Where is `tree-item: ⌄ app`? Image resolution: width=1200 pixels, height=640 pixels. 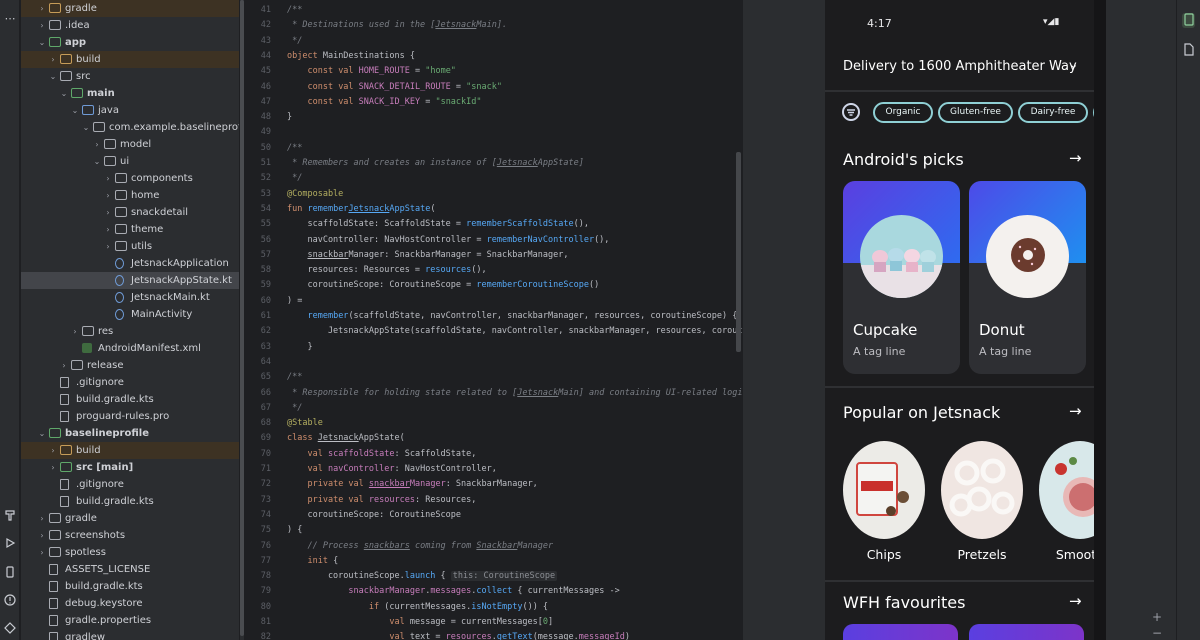 tree-item: ⌄ app is located at coordinates (130, 42).